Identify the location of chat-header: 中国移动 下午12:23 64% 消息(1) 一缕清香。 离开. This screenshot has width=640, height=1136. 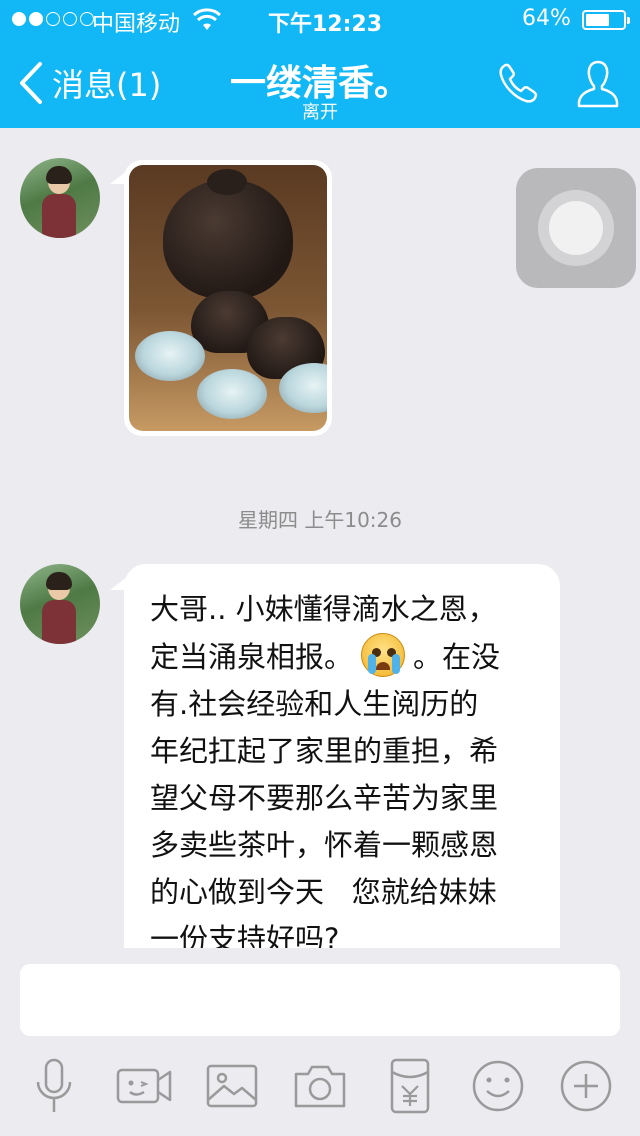
(320, 64).